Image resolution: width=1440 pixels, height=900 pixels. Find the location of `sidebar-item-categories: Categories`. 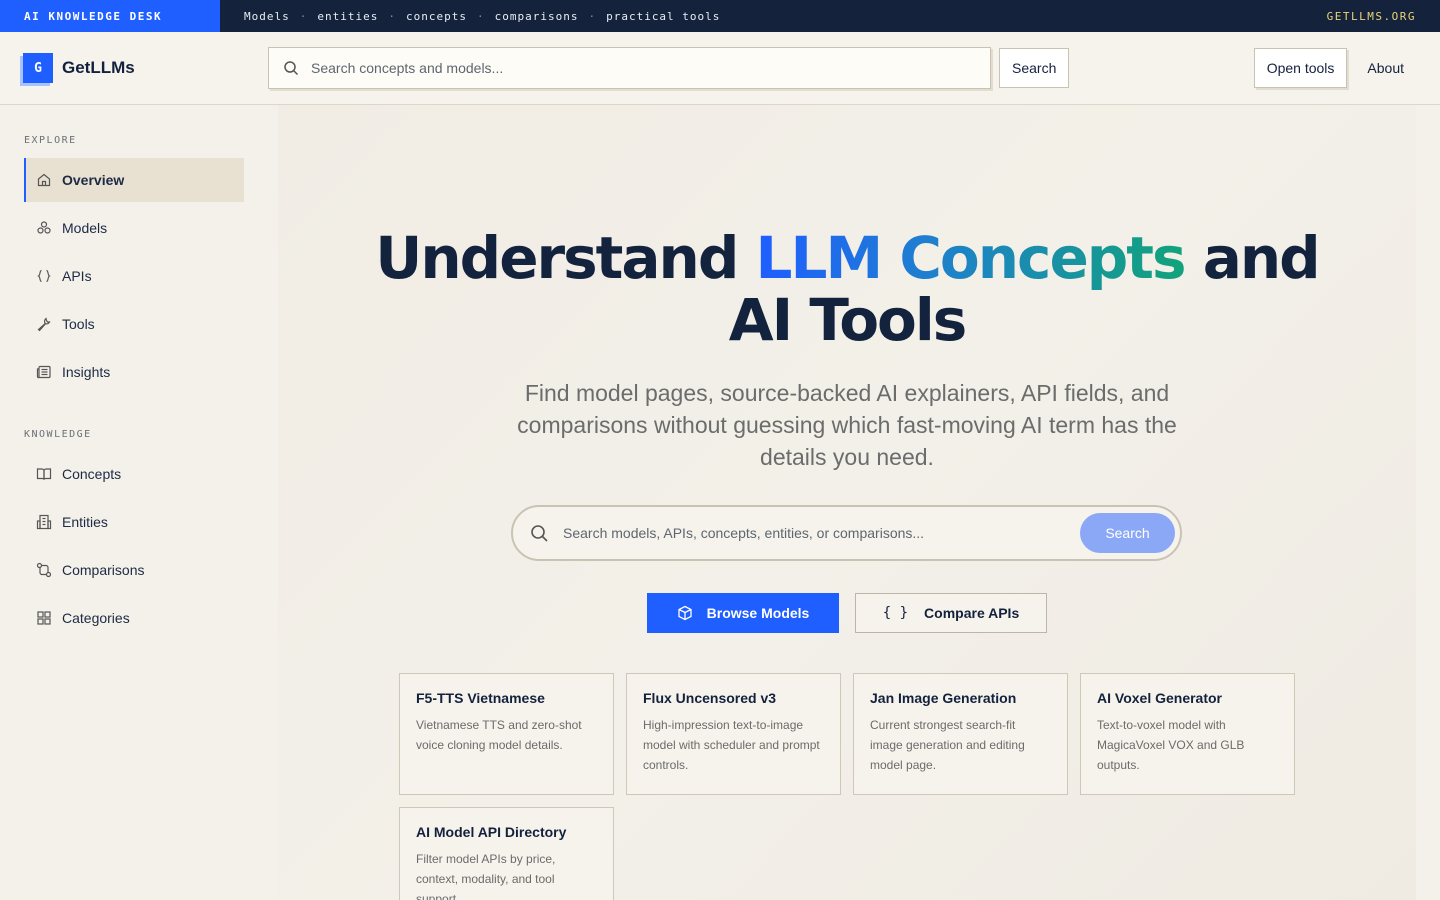

sidebar-item-categories: Categories is located at coordinates (134, 618).